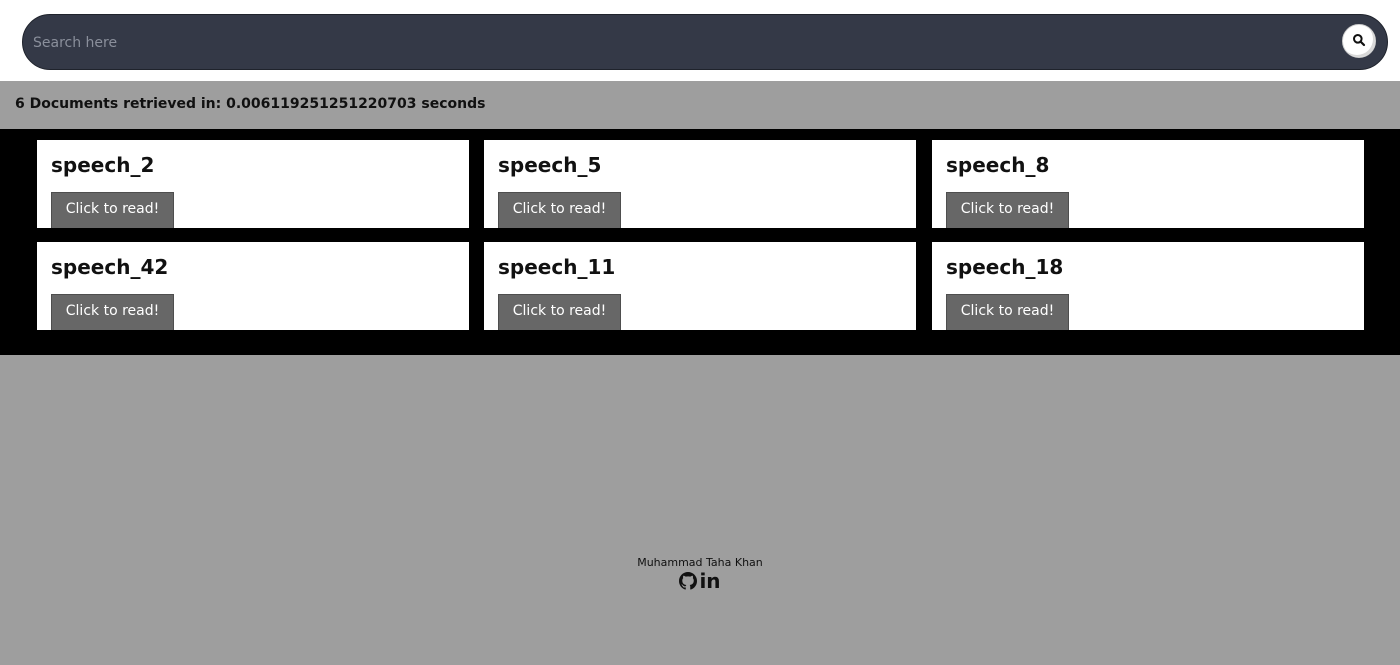 The height and width of the screenshot is (665, 1400). What do you see at coordinates (1148, 286) in the screenshot?
I see `document-card: speech_18 Click to read!` at bounding box center [1148, 286].